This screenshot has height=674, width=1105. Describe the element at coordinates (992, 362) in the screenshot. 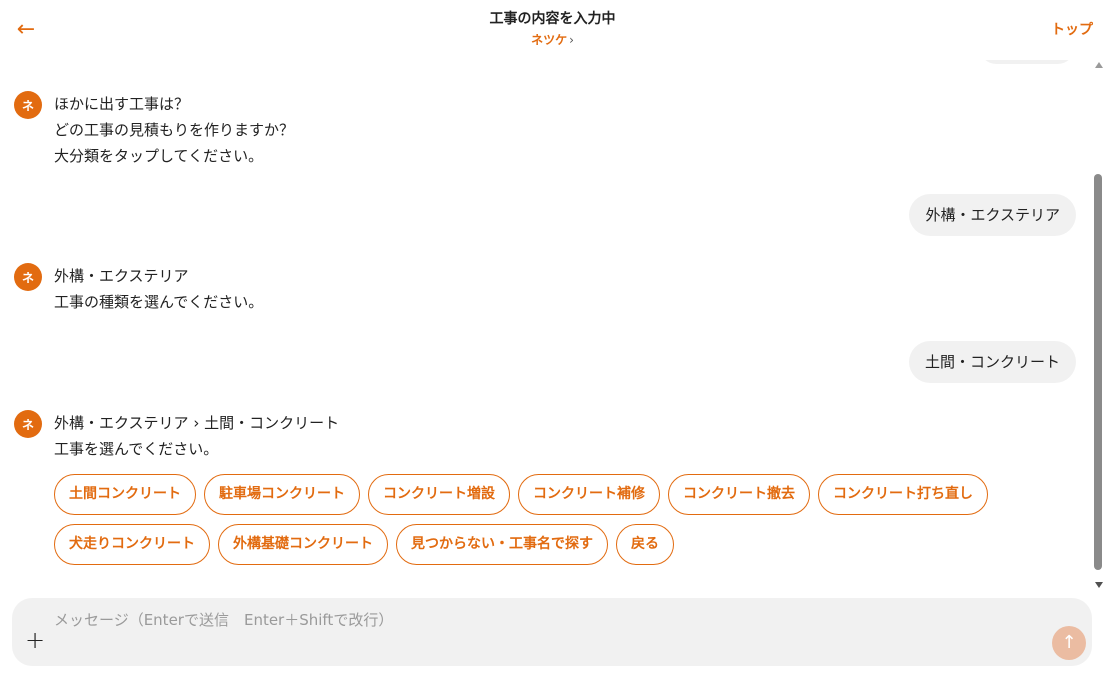

I see `user-message: 土間・コンクリート` at that location.